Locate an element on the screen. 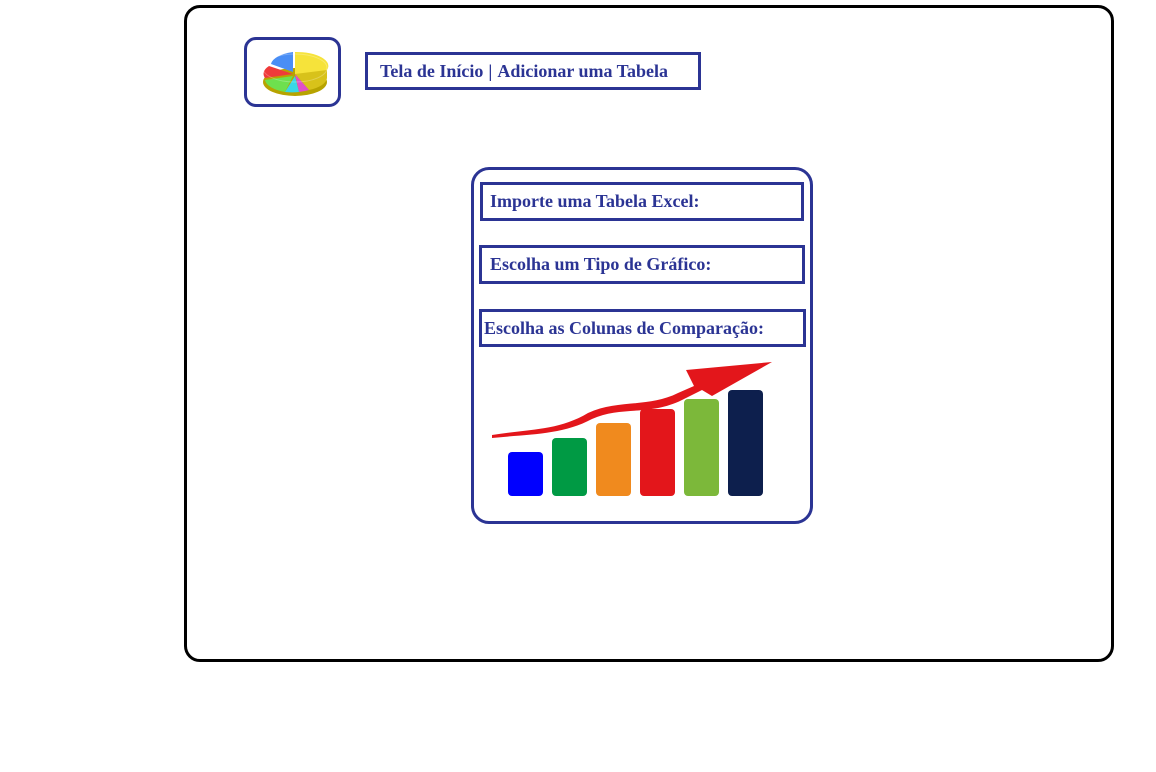 The height and width of the screenshot is (772, 1156). breadcrumb-current: Adicionar uma Tabela is located at coordinates (583, 70).